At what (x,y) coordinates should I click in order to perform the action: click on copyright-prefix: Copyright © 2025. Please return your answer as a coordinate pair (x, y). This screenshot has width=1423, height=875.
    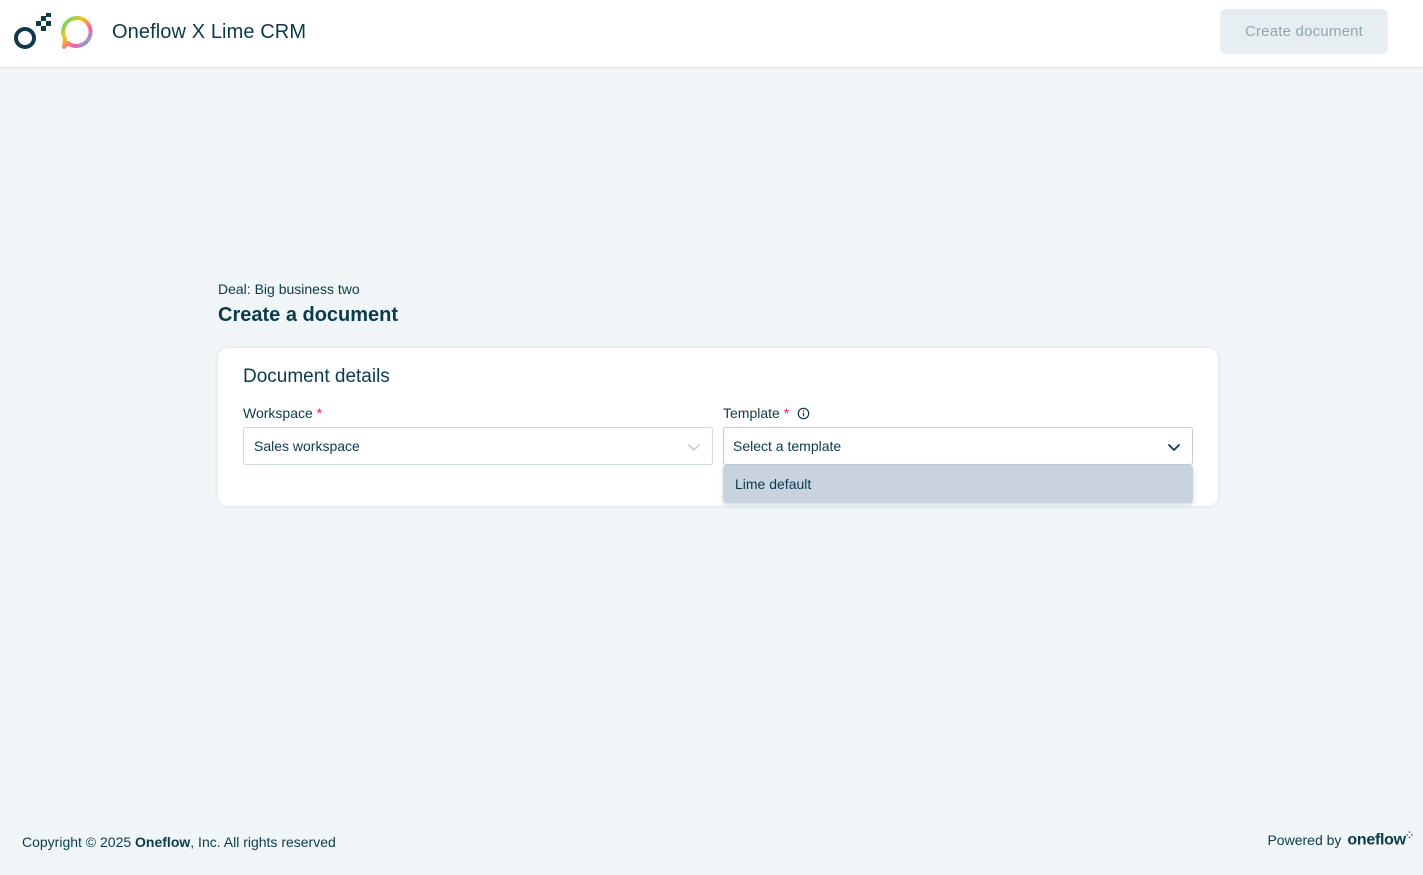
    Looking at the image, I should click on (79, 842).